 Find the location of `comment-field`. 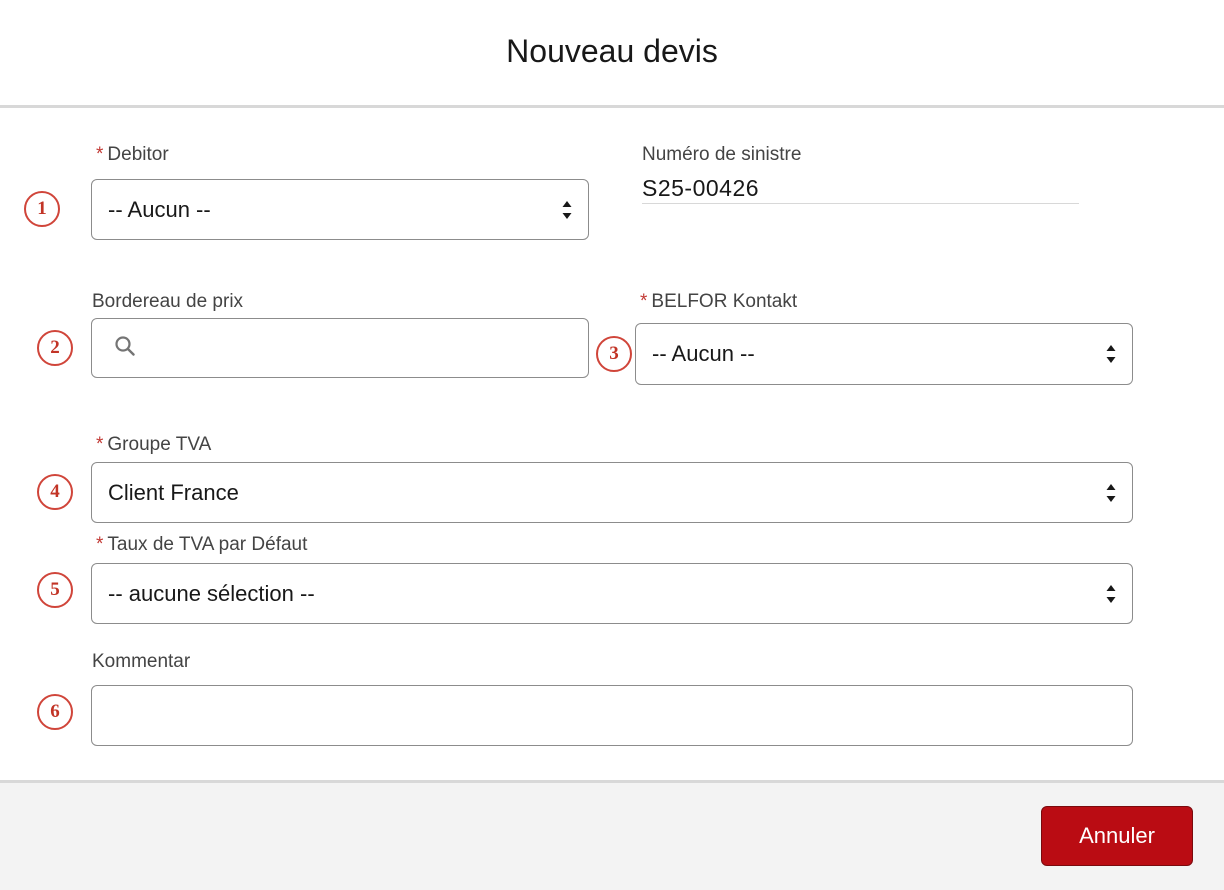

comment-field is located at coordinates (612, 715).